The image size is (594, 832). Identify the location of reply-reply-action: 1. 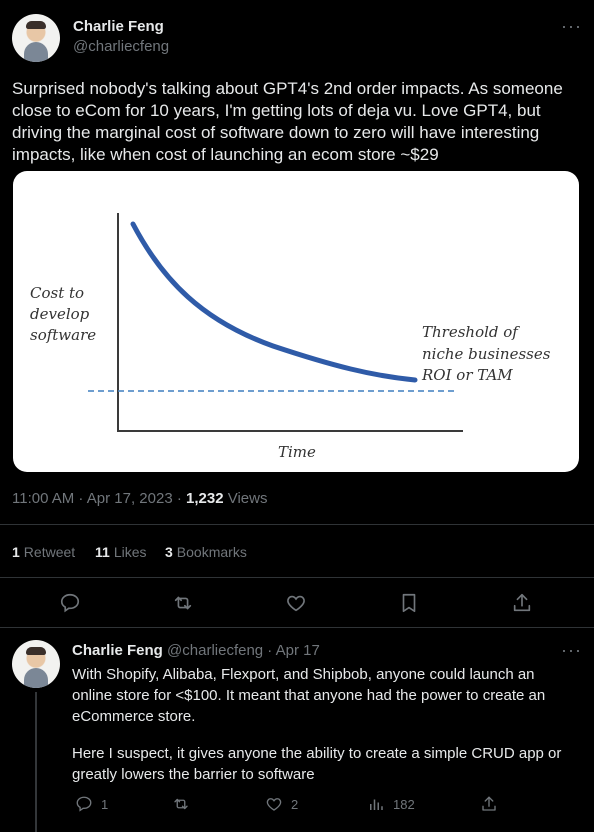
(91, 804).